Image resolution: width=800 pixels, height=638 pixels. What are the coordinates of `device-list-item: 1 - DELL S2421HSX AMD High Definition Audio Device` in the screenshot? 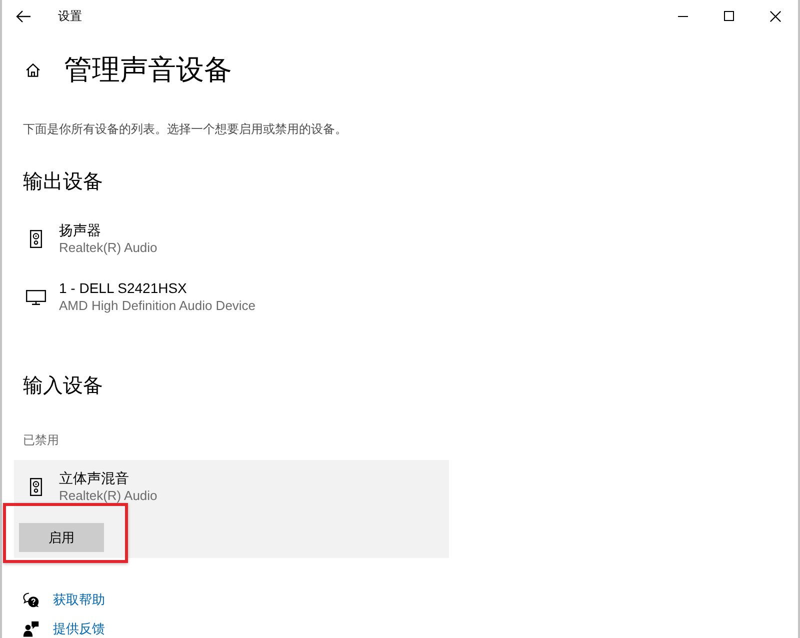 It's located at (231, 299).